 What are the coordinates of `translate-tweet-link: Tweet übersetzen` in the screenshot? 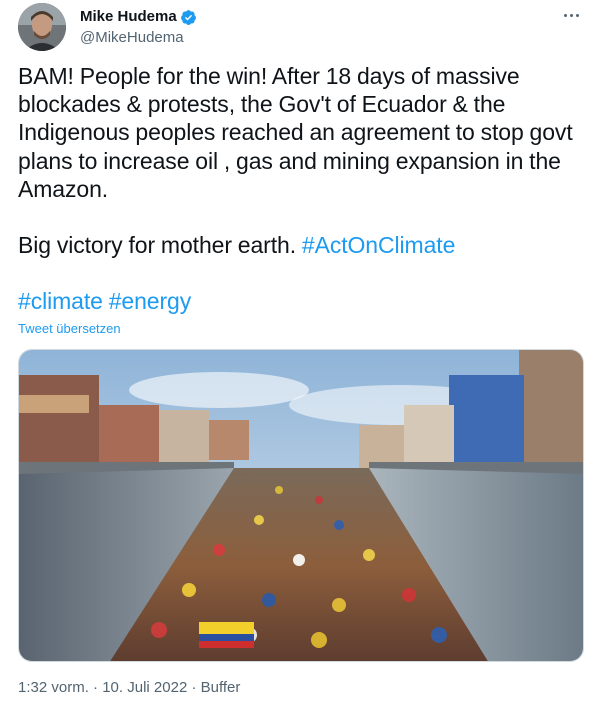 It's located at (69, 328).